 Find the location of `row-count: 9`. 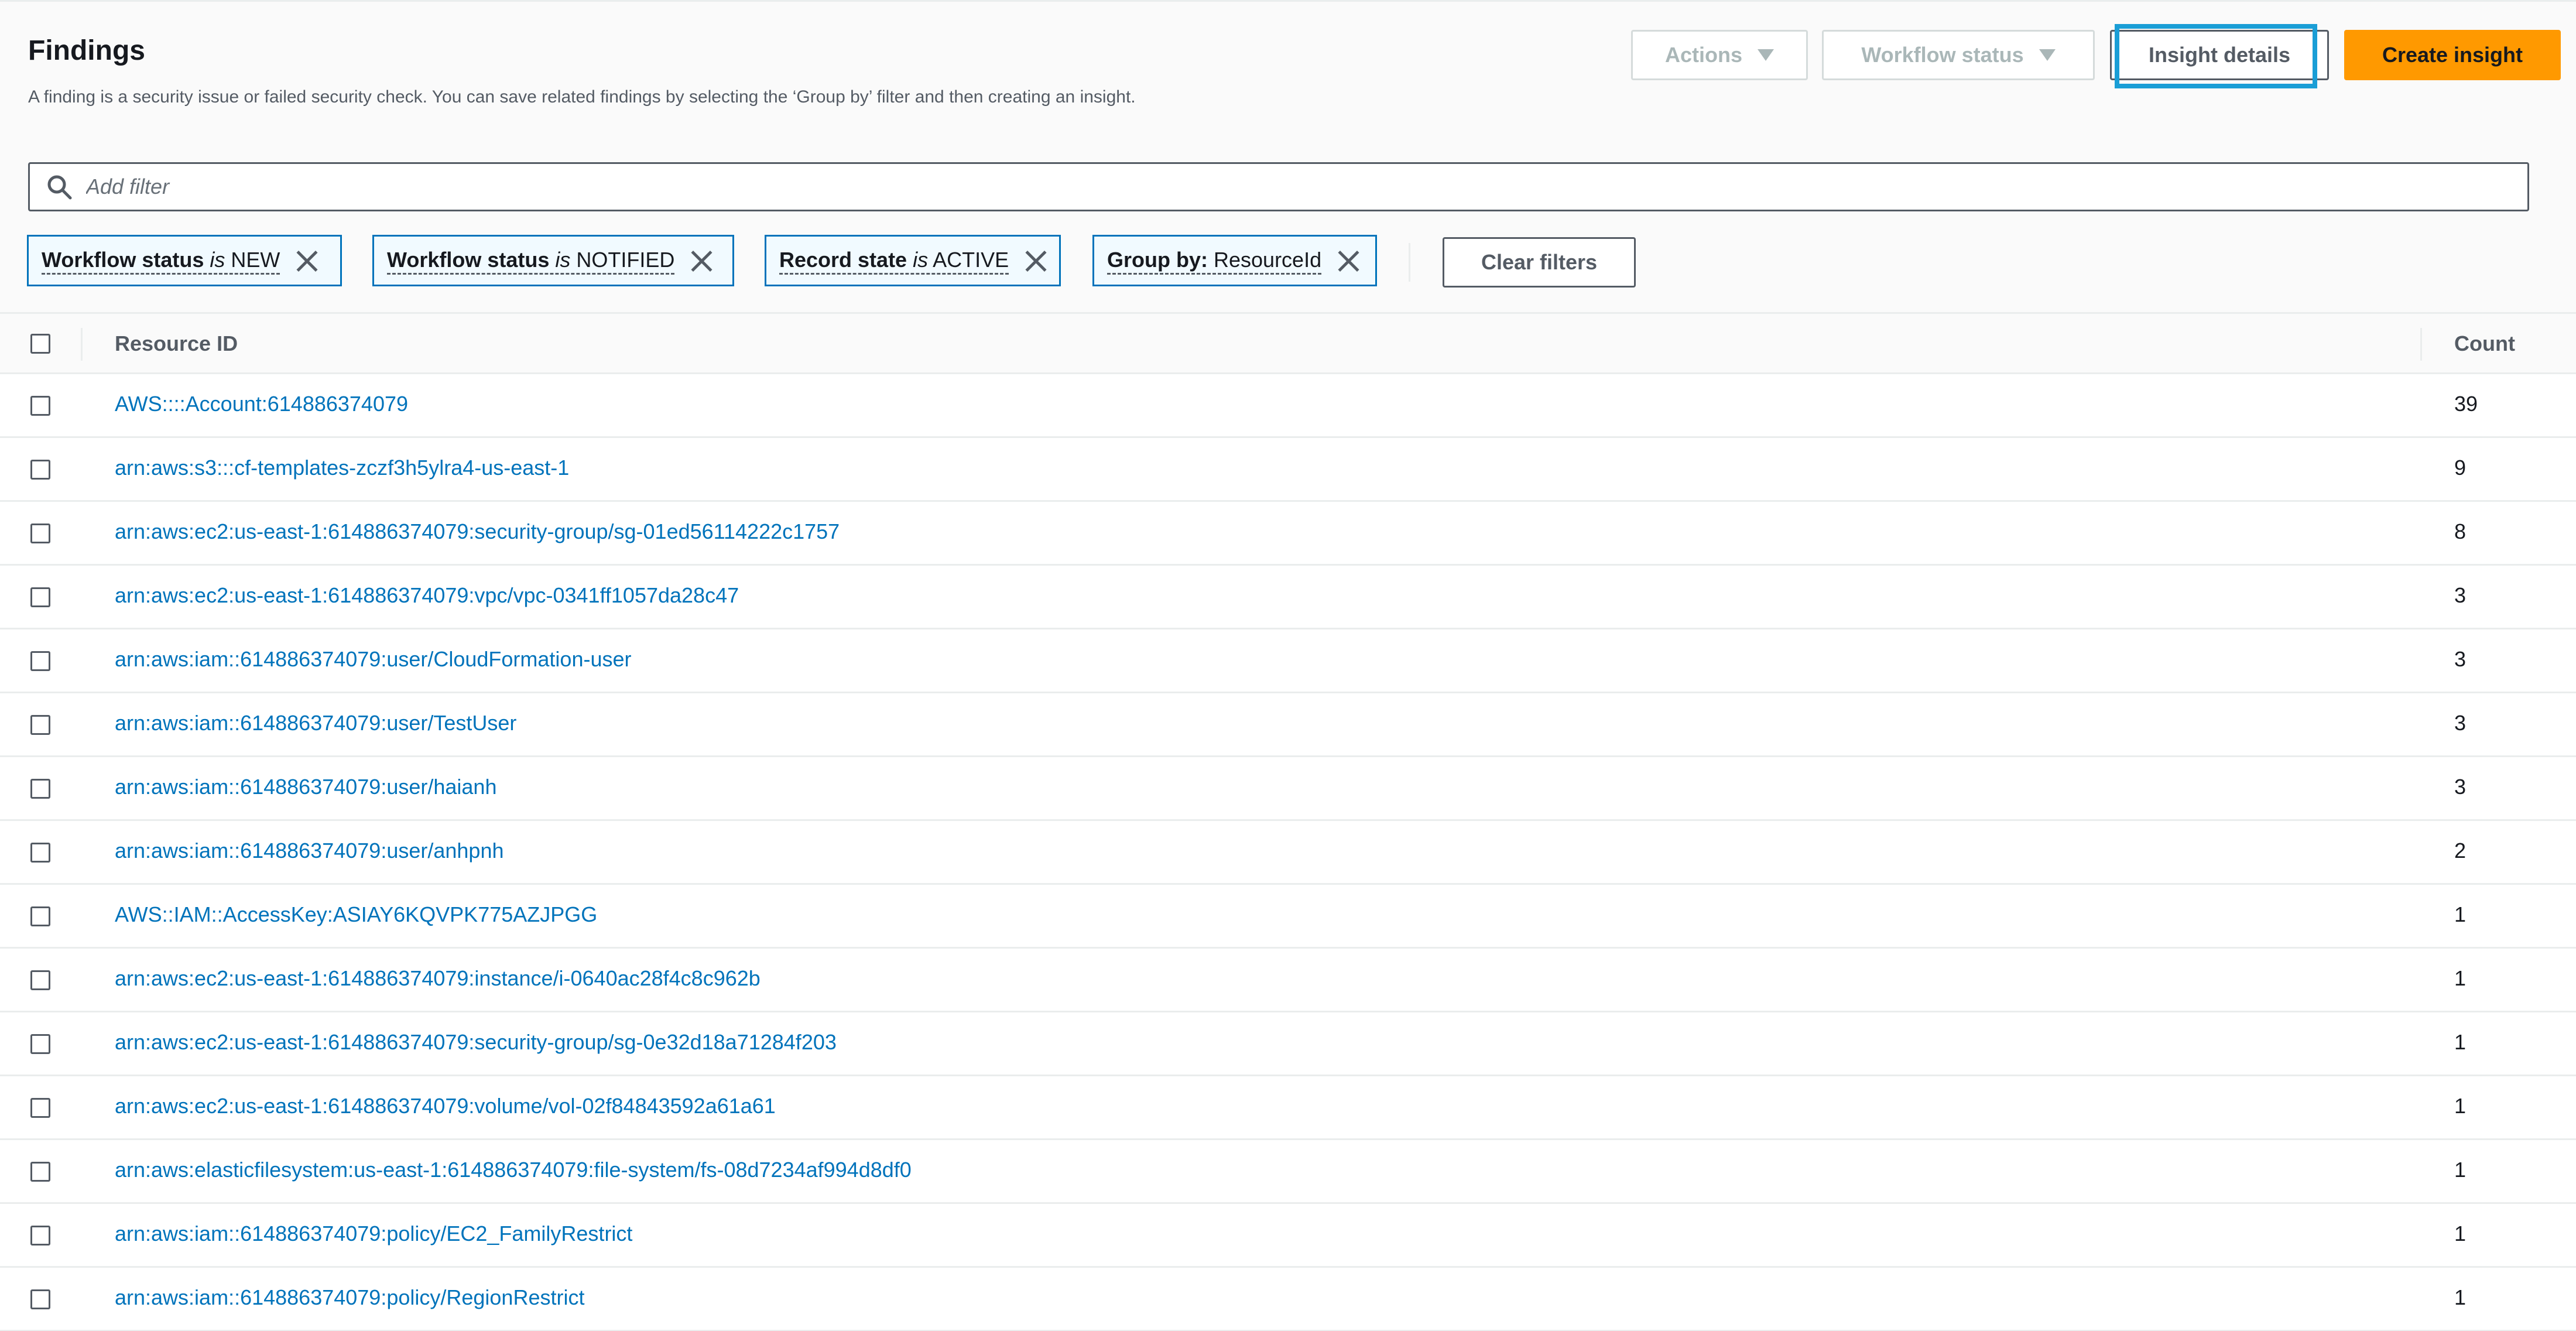

row-count: 9 is located at coordinates (2460, 468).